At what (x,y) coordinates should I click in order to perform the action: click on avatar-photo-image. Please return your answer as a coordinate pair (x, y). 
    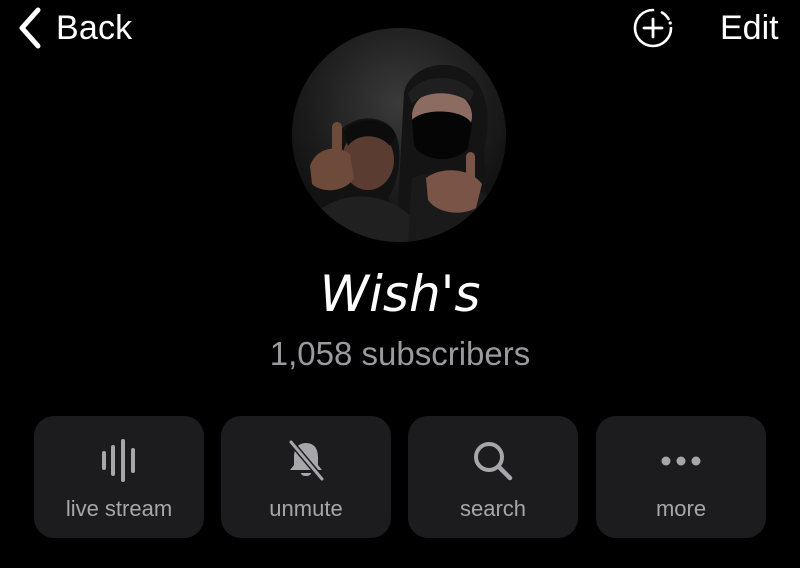
    Looking at the image, I should click on (399, 135).